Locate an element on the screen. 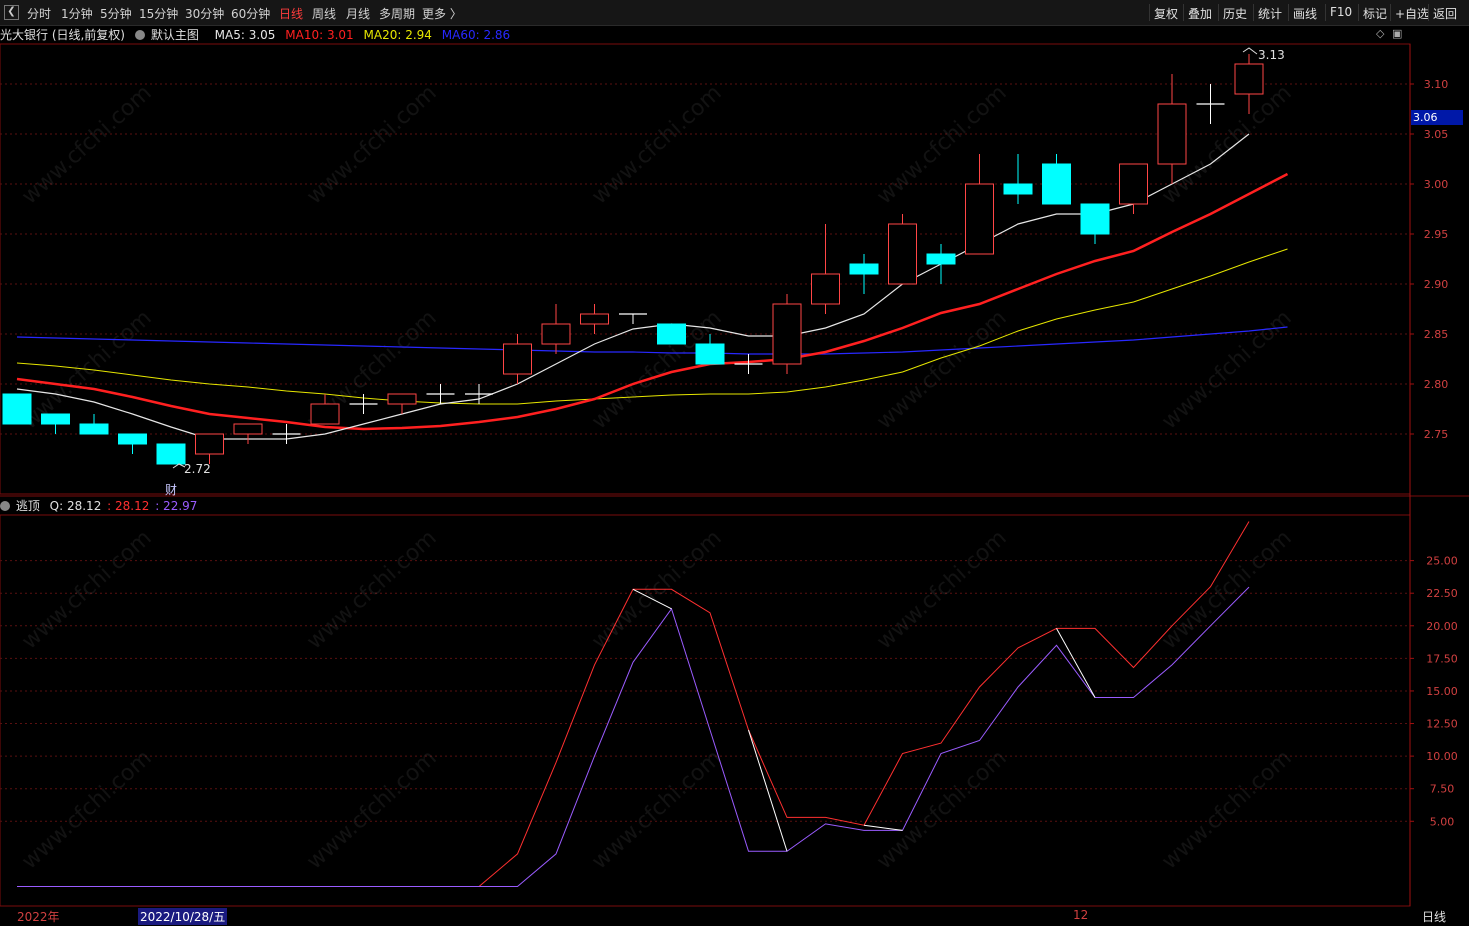  current-price-tag: 3.06 is located at coordinates (1437, 117).